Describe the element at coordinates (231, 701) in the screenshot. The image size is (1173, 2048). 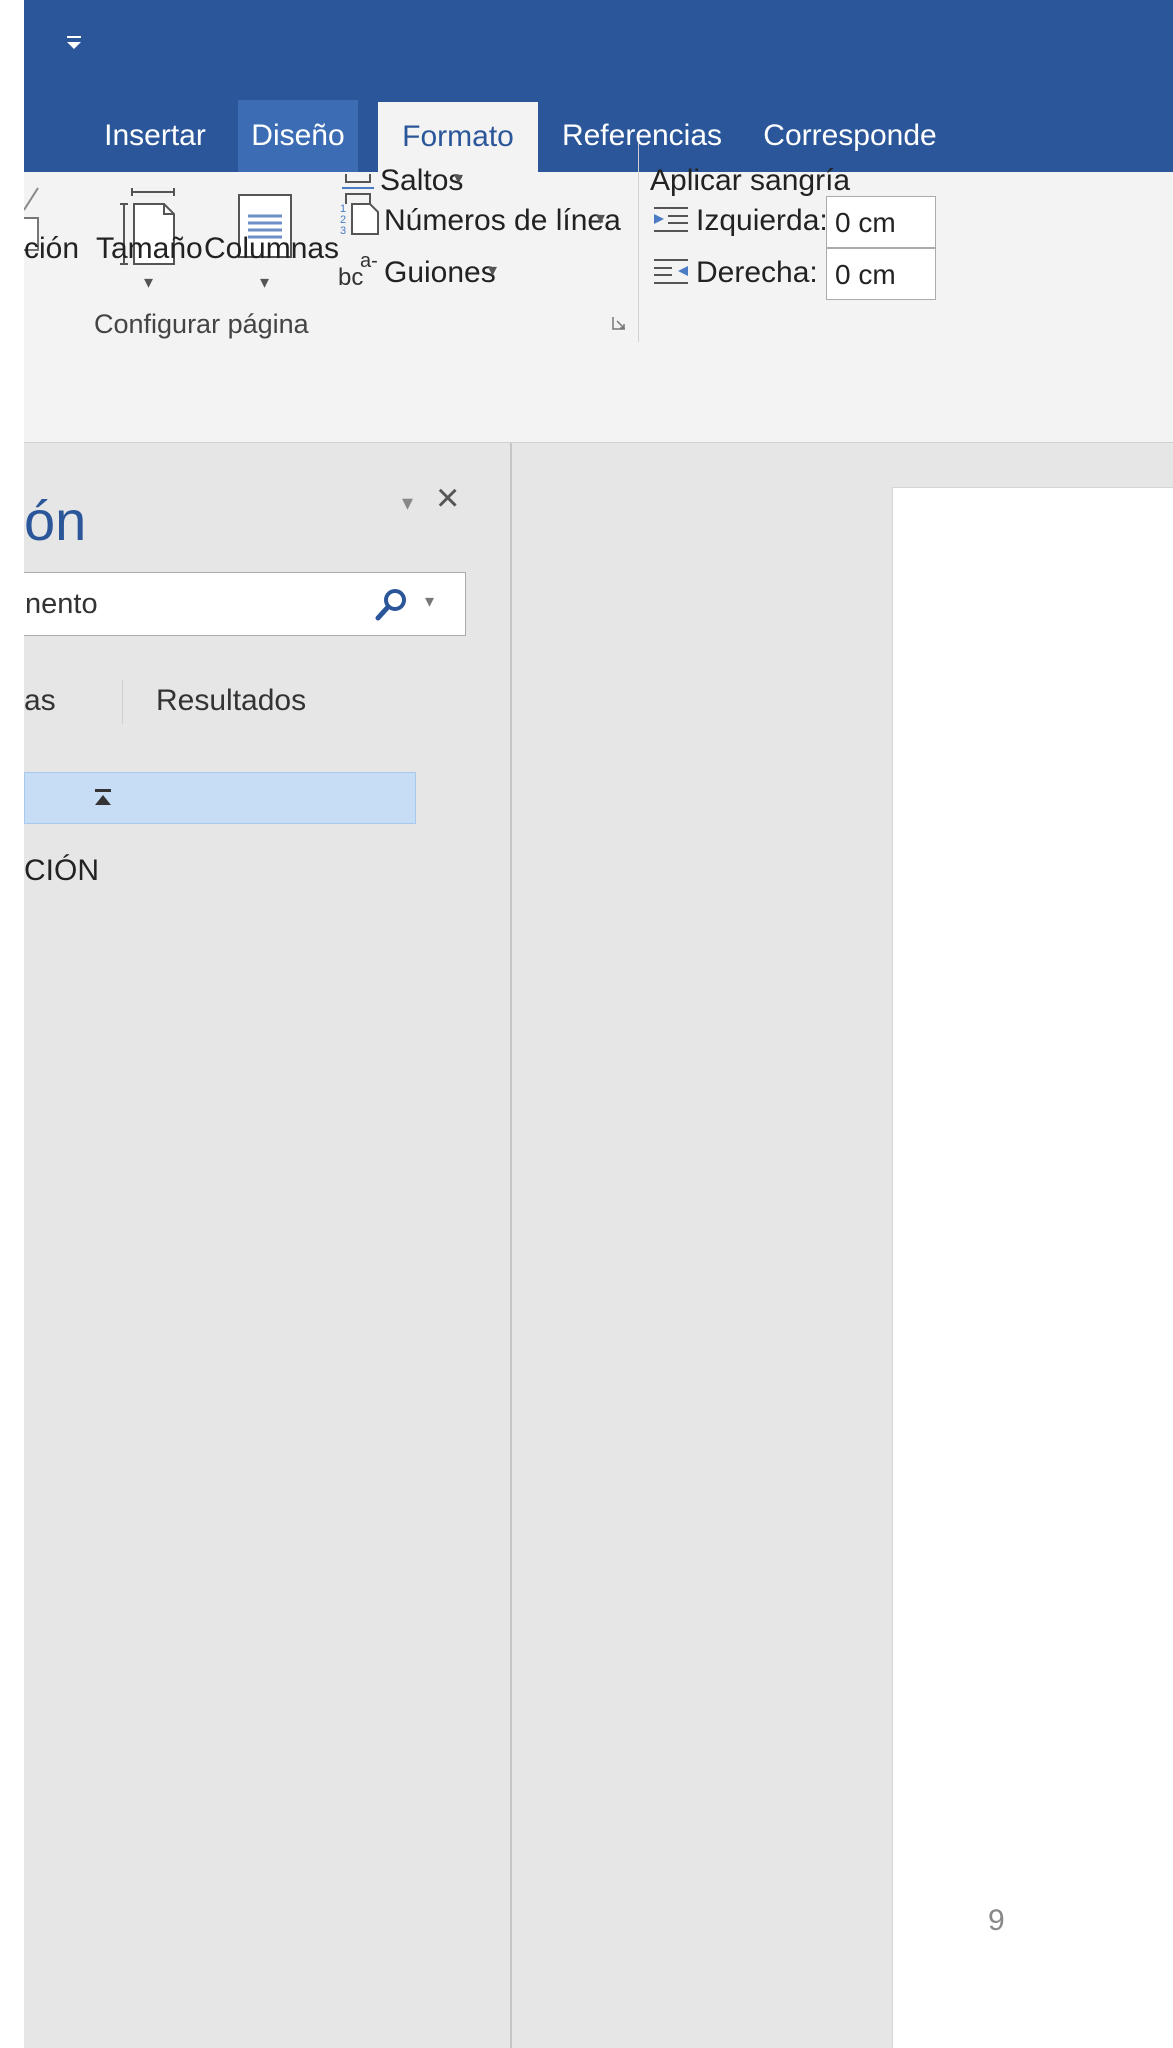
I see `nav-tab-results: Resultados` at that location.